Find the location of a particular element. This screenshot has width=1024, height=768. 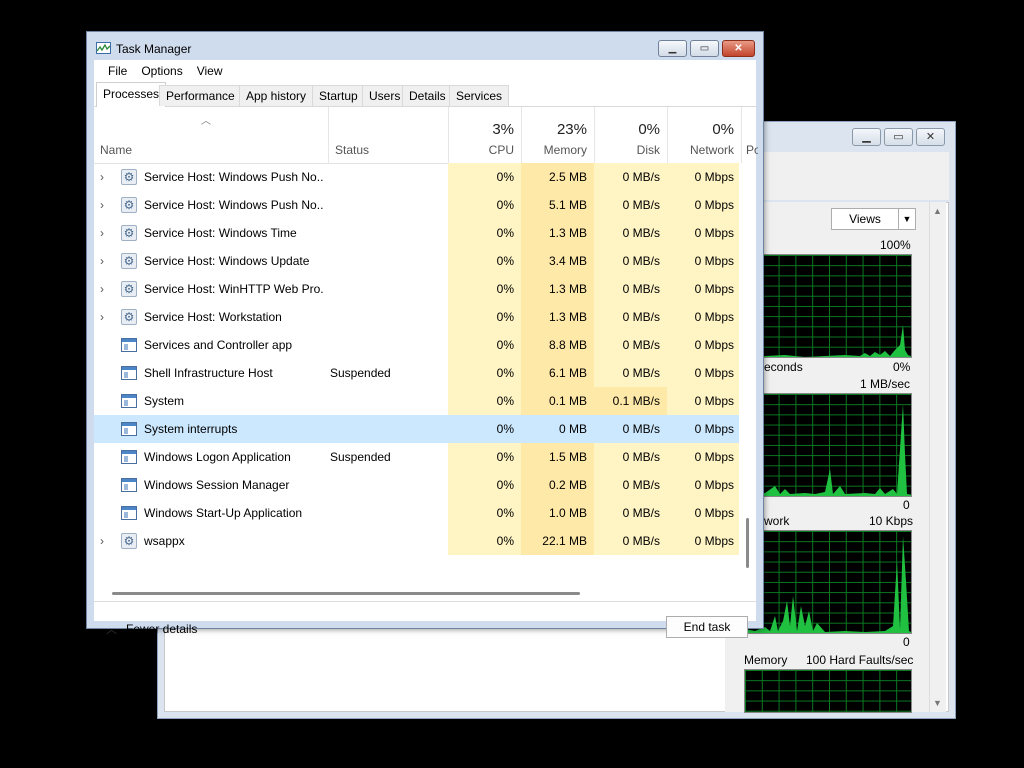

tab-performance: Performance is located at coordinates (200, 95).